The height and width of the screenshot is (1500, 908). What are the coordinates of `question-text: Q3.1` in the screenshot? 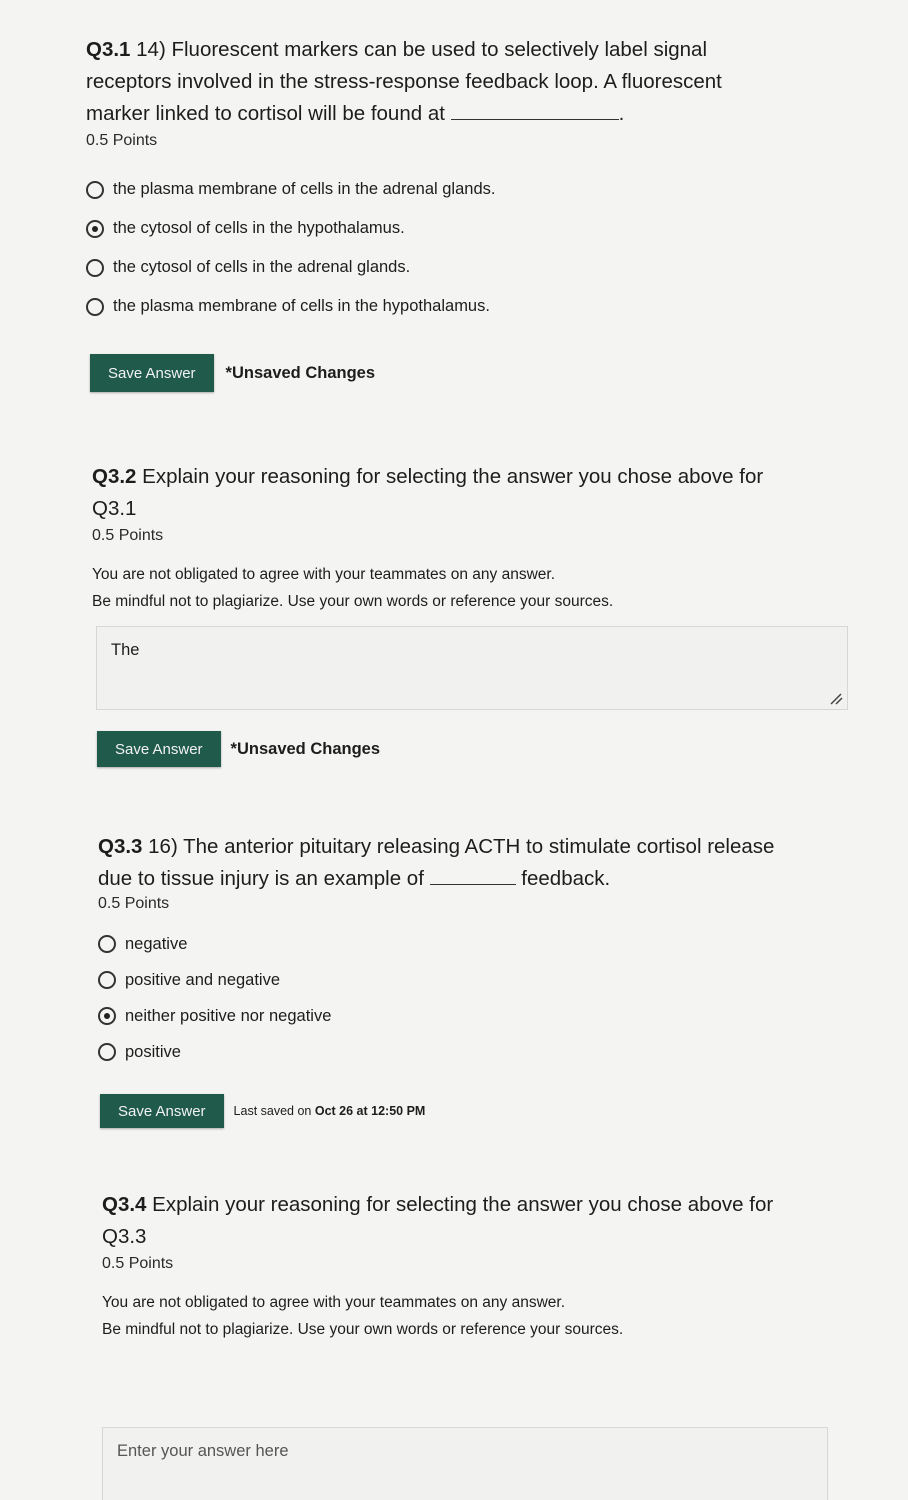 It's located at (114, 508).